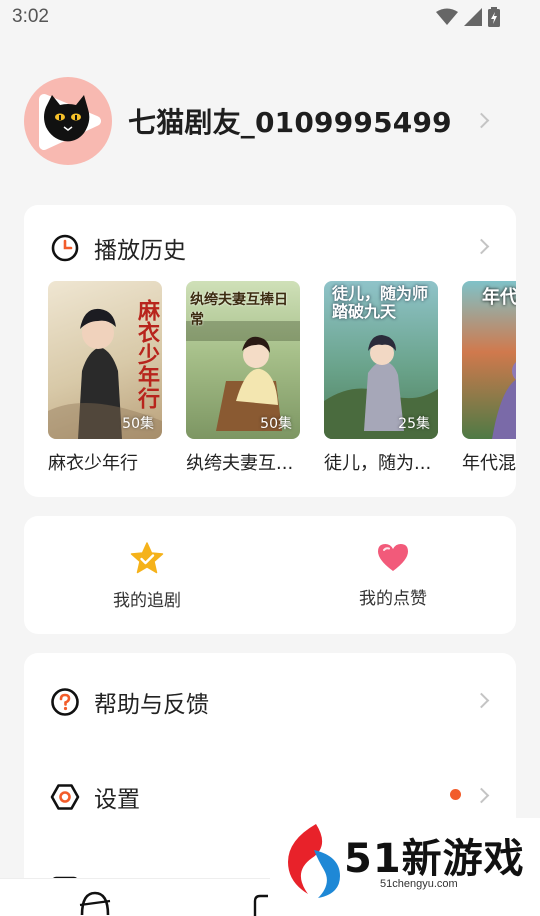 The height and width of the screenshot is (916, 540). I want to click on watermark-text: 51新游戏, so click(434, 859).